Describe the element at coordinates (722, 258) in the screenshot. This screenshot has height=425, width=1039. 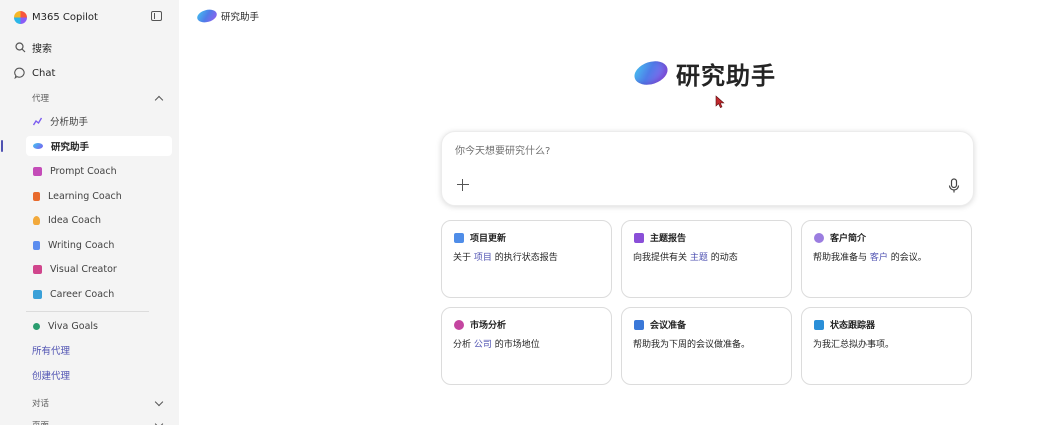
I see `card-text: 的动态` at that location.